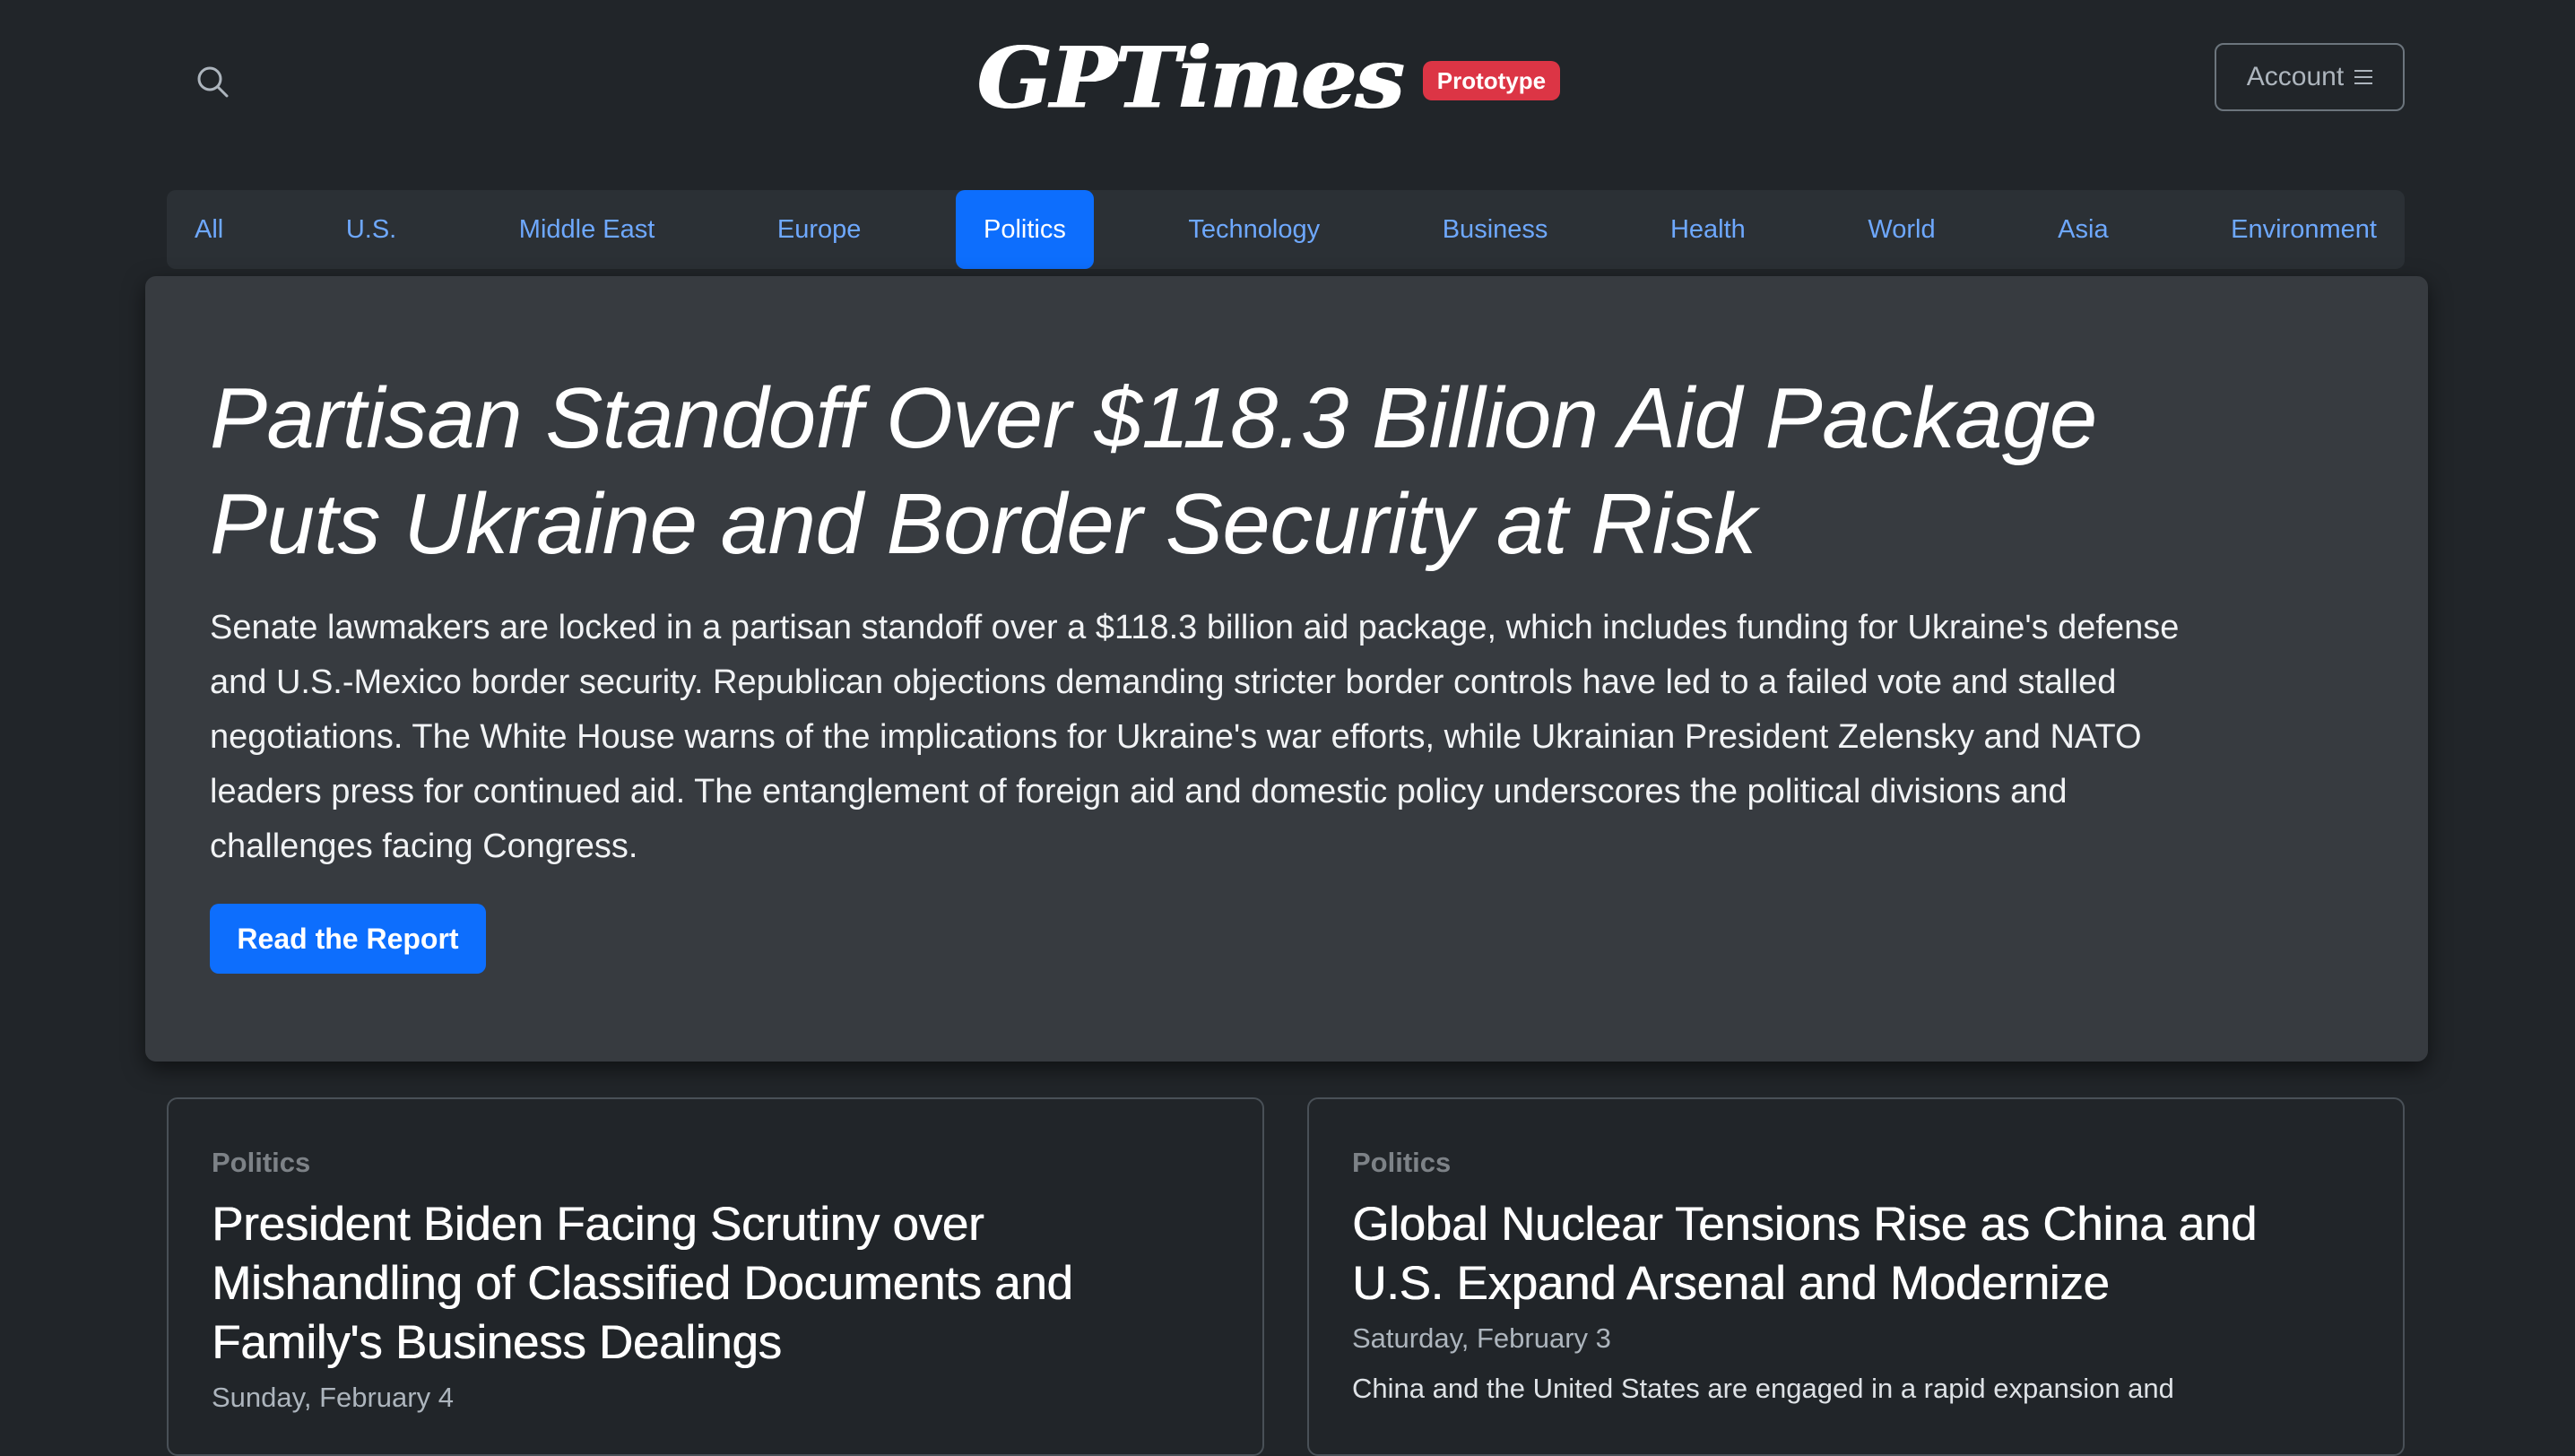  I want to click on prototype-badge: Prototype, so click(1491, 81).